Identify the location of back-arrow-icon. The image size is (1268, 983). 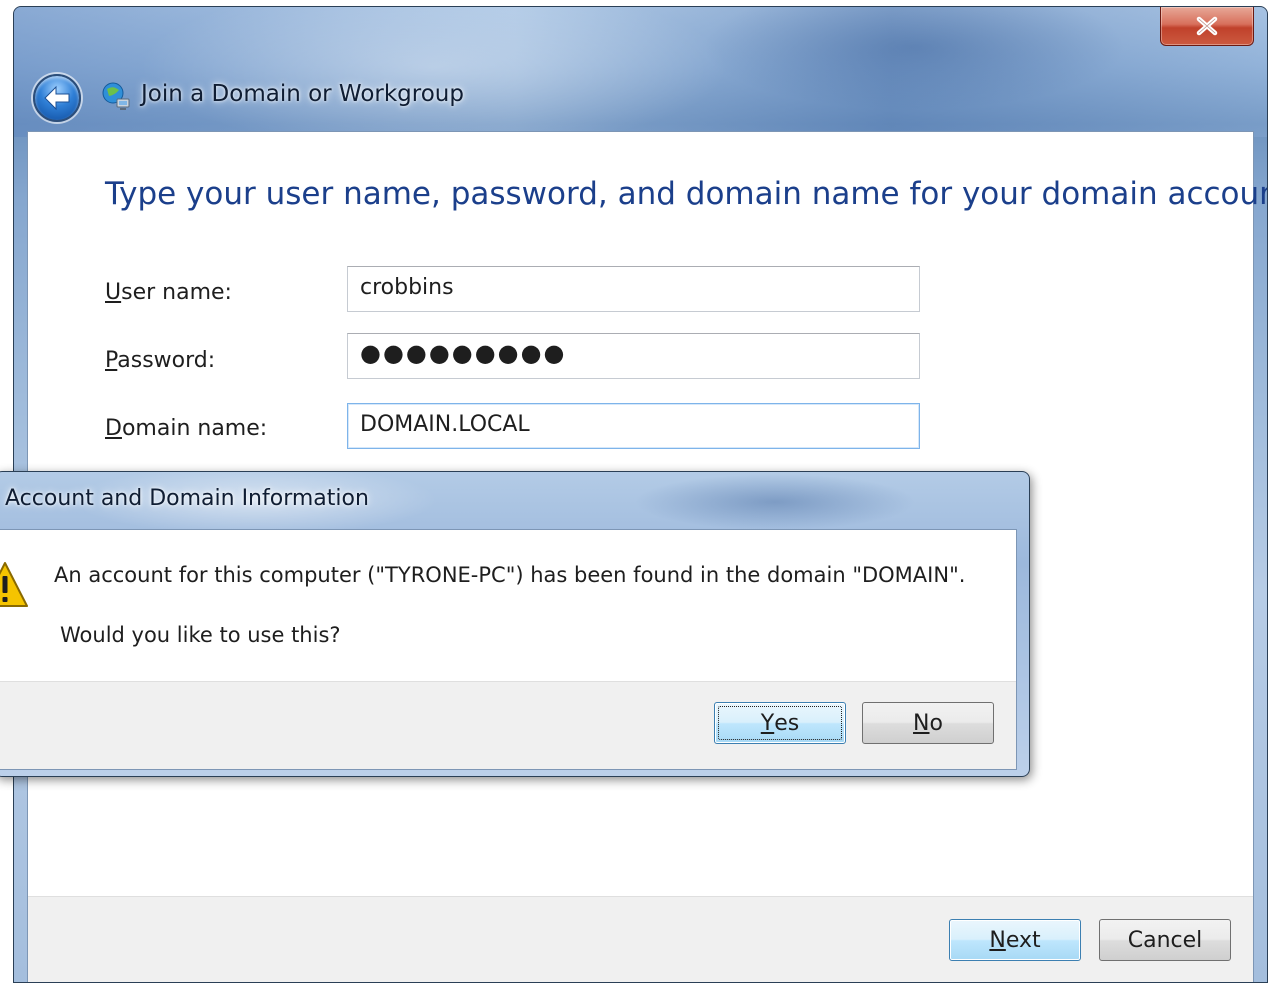
(57, 98).